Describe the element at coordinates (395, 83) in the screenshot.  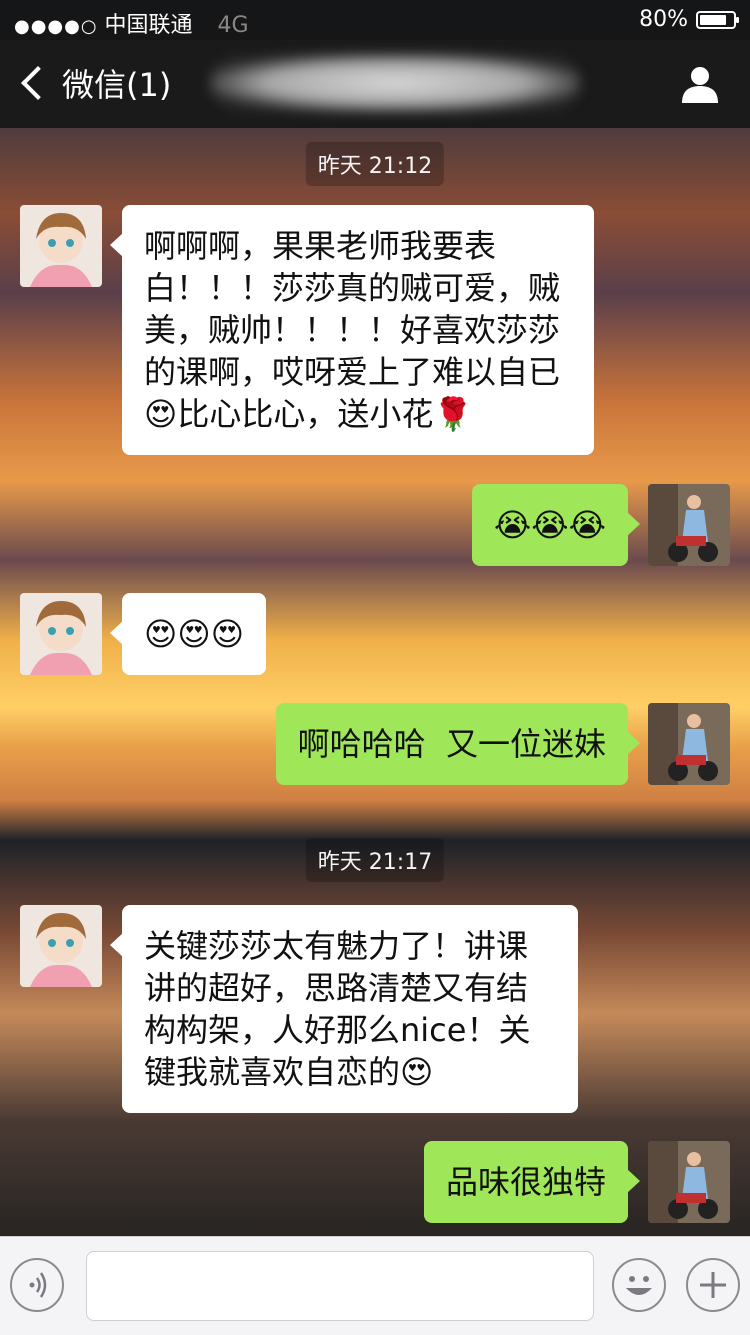
I see `chat-title-redacted` at that location.